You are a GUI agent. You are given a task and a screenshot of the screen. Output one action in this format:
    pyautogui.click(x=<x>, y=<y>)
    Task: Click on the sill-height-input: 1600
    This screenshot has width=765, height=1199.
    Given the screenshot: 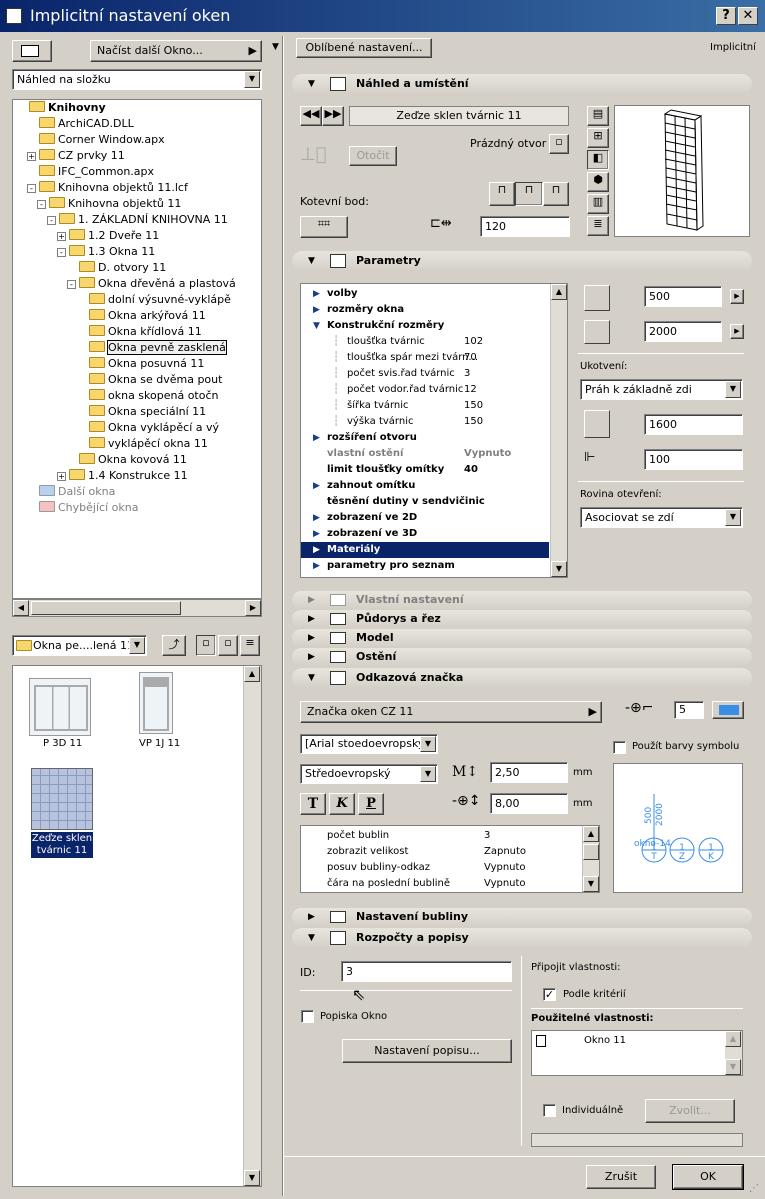 What is the action you would take?
    pyautogui.click(x=693, y=424)
    